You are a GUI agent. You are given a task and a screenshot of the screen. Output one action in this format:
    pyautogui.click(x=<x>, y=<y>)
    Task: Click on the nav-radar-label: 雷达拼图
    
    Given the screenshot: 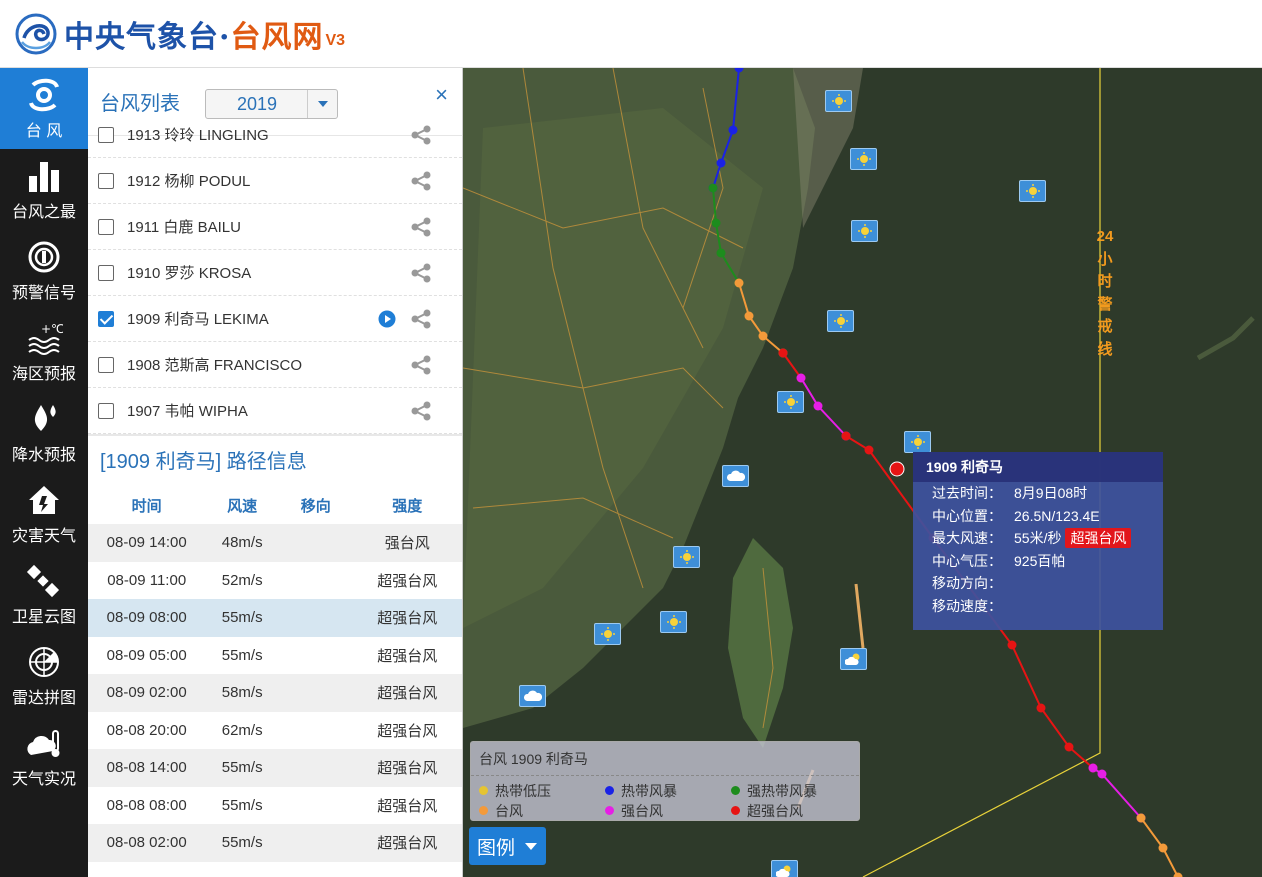 What is the action you would take?
    pyautogui.click(x=43, y=698)
    